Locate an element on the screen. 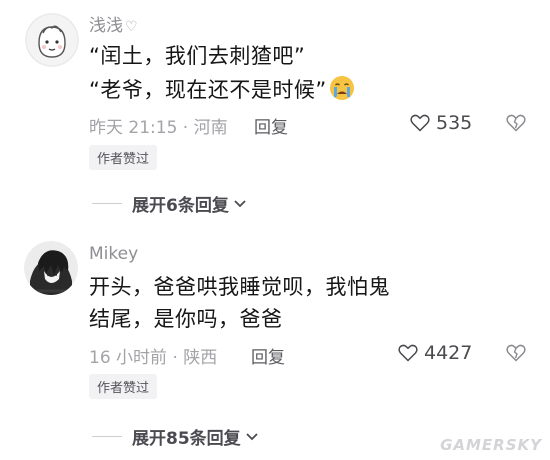 The width and height of the screenshot is (550, 460). expand-replies-button: 展开85条回复 is located at coordinates (175, 436).